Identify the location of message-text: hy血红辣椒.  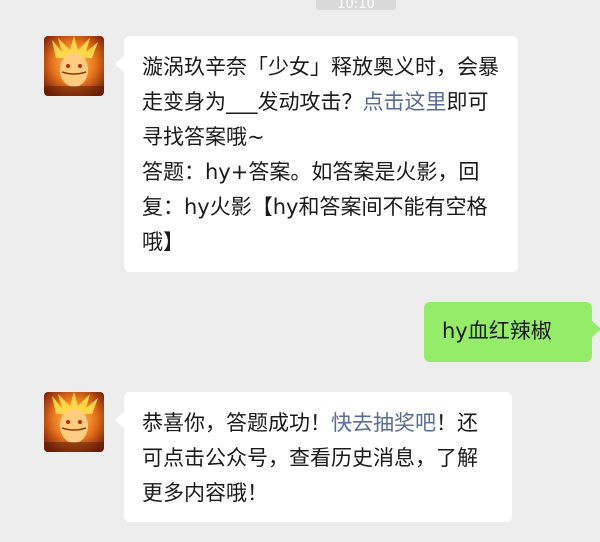
(497, 331).